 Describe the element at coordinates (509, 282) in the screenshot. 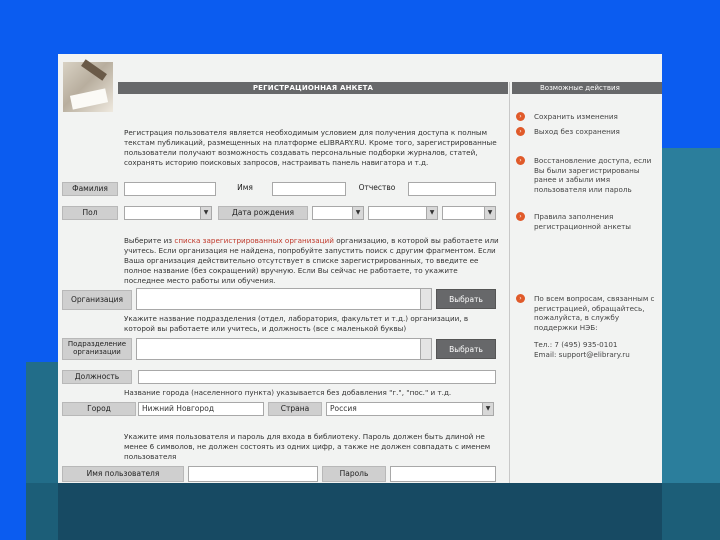

I see `divider` at that location.